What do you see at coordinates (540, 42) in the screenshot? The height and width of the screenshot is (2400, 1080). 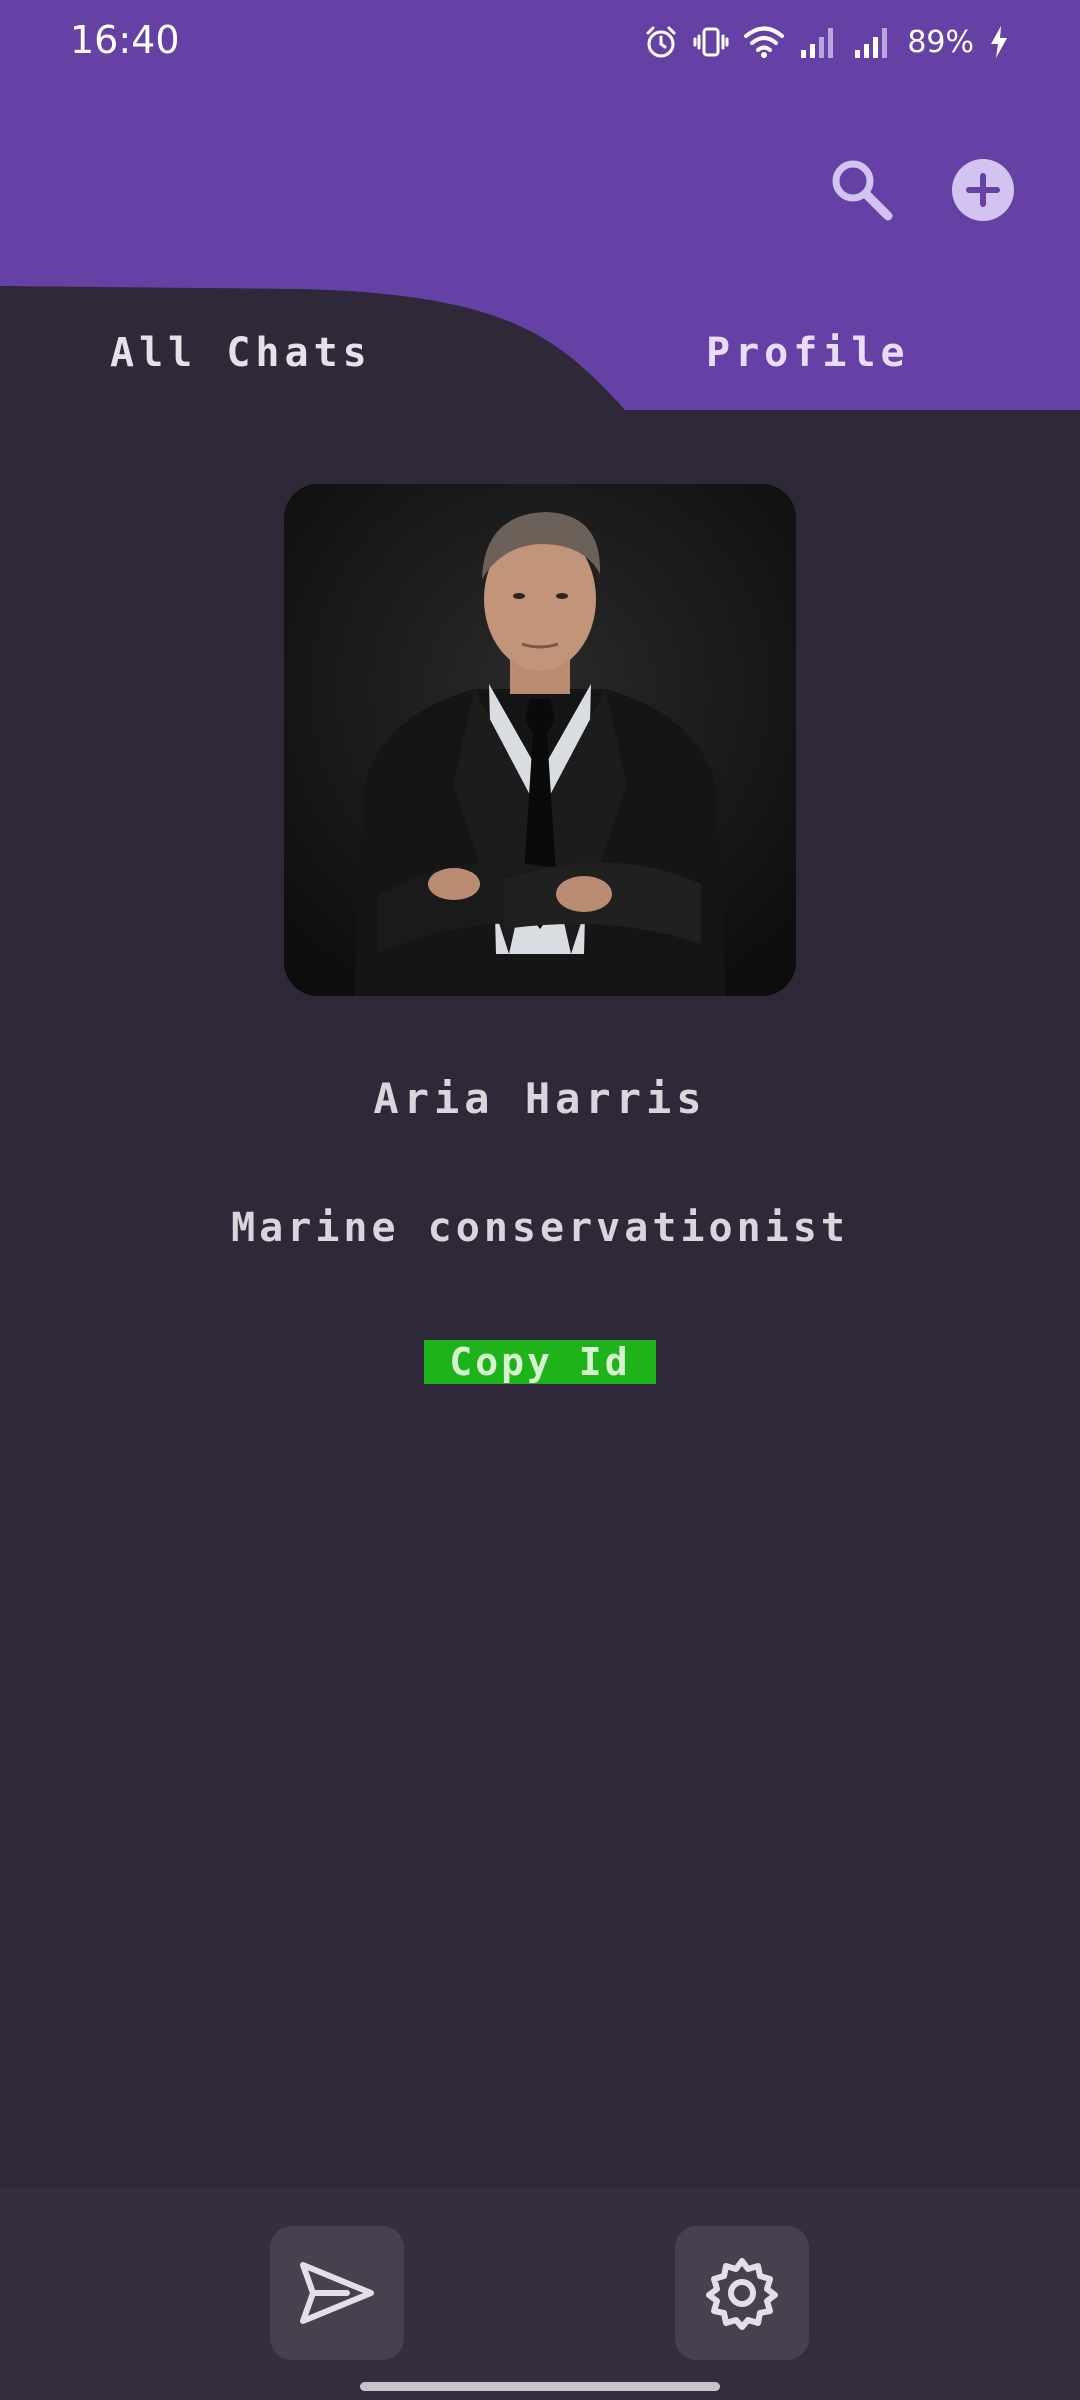 I see `status-bar: 16:40 89%` at bounding box center [540, 42].